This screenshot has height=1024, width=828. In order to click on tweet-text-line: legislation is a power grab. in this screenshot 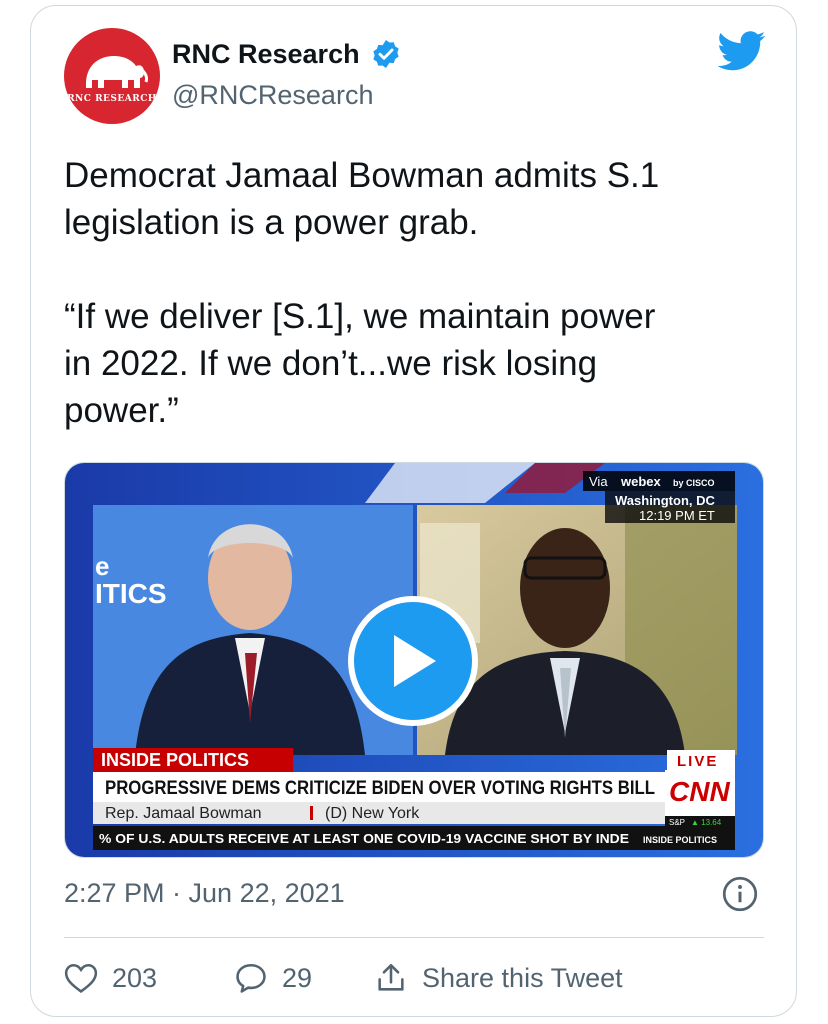, I will do `click(271, 222)`.